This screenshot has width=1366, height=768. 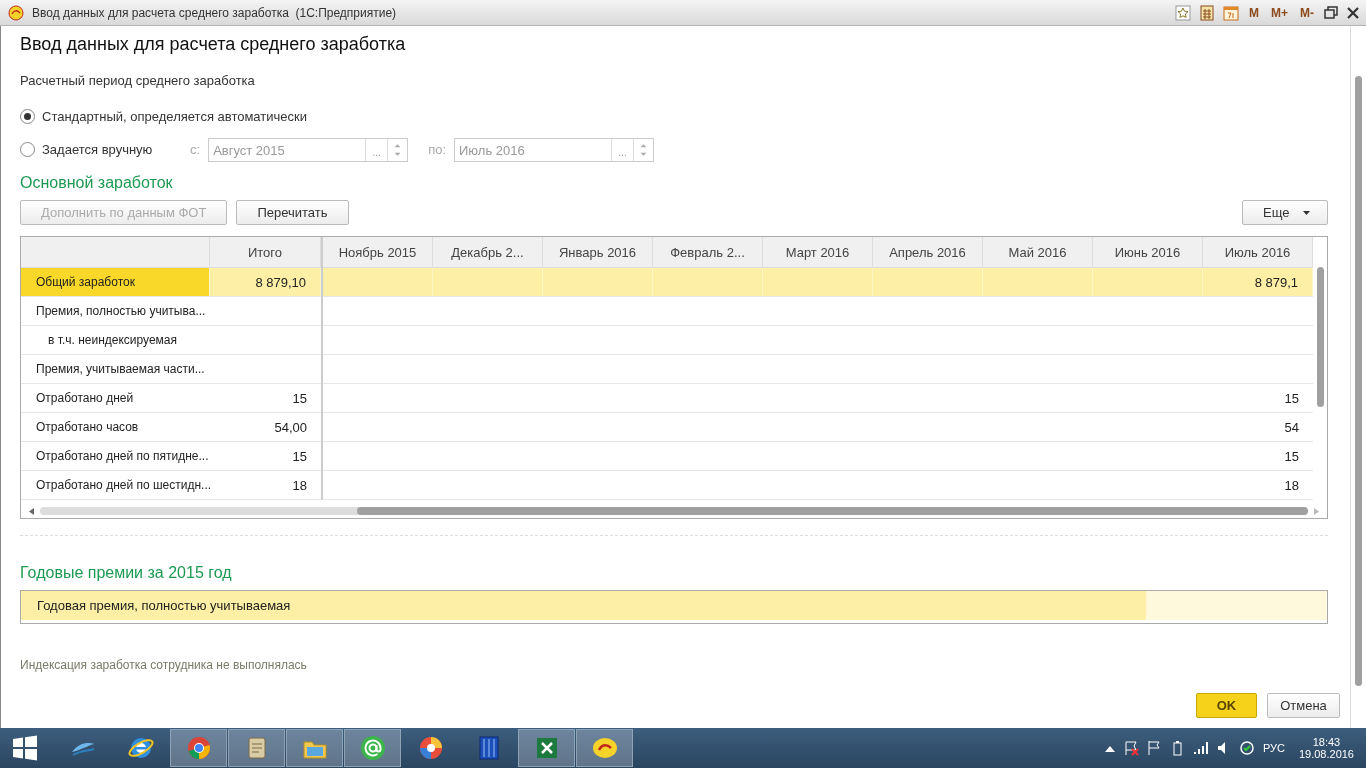 I want to click on sync-check-icon, so click(x=1246, y=748).